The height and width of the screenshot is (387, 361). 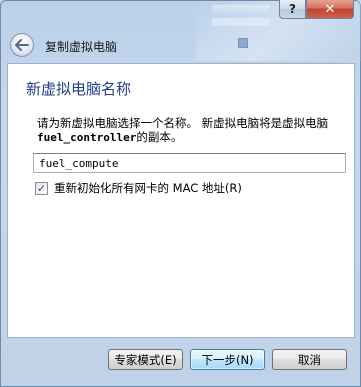 I want to click on help-button: ?, so click(x=292, y=9).